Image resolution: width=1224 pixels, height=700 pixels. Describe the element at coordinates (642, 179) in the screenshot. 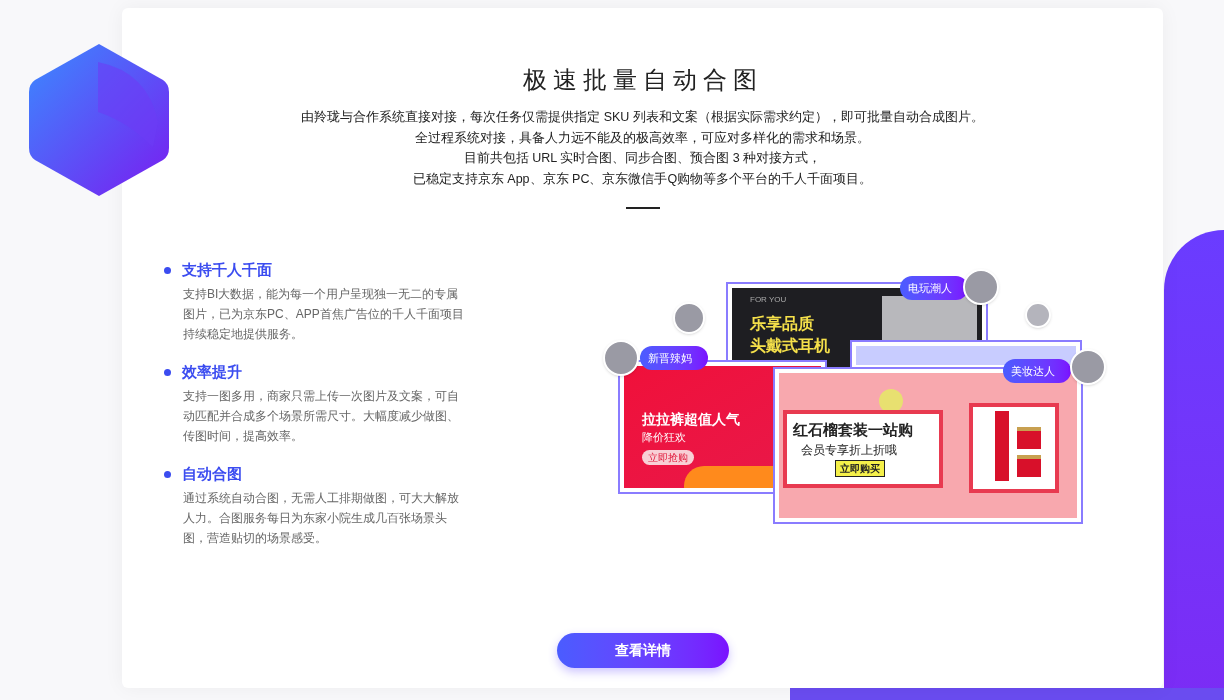

I see `intro-text: 已稳定支持京东 App、京东 PC、京东微信手Q购物等多个平台的千人千面项目。` at that location.